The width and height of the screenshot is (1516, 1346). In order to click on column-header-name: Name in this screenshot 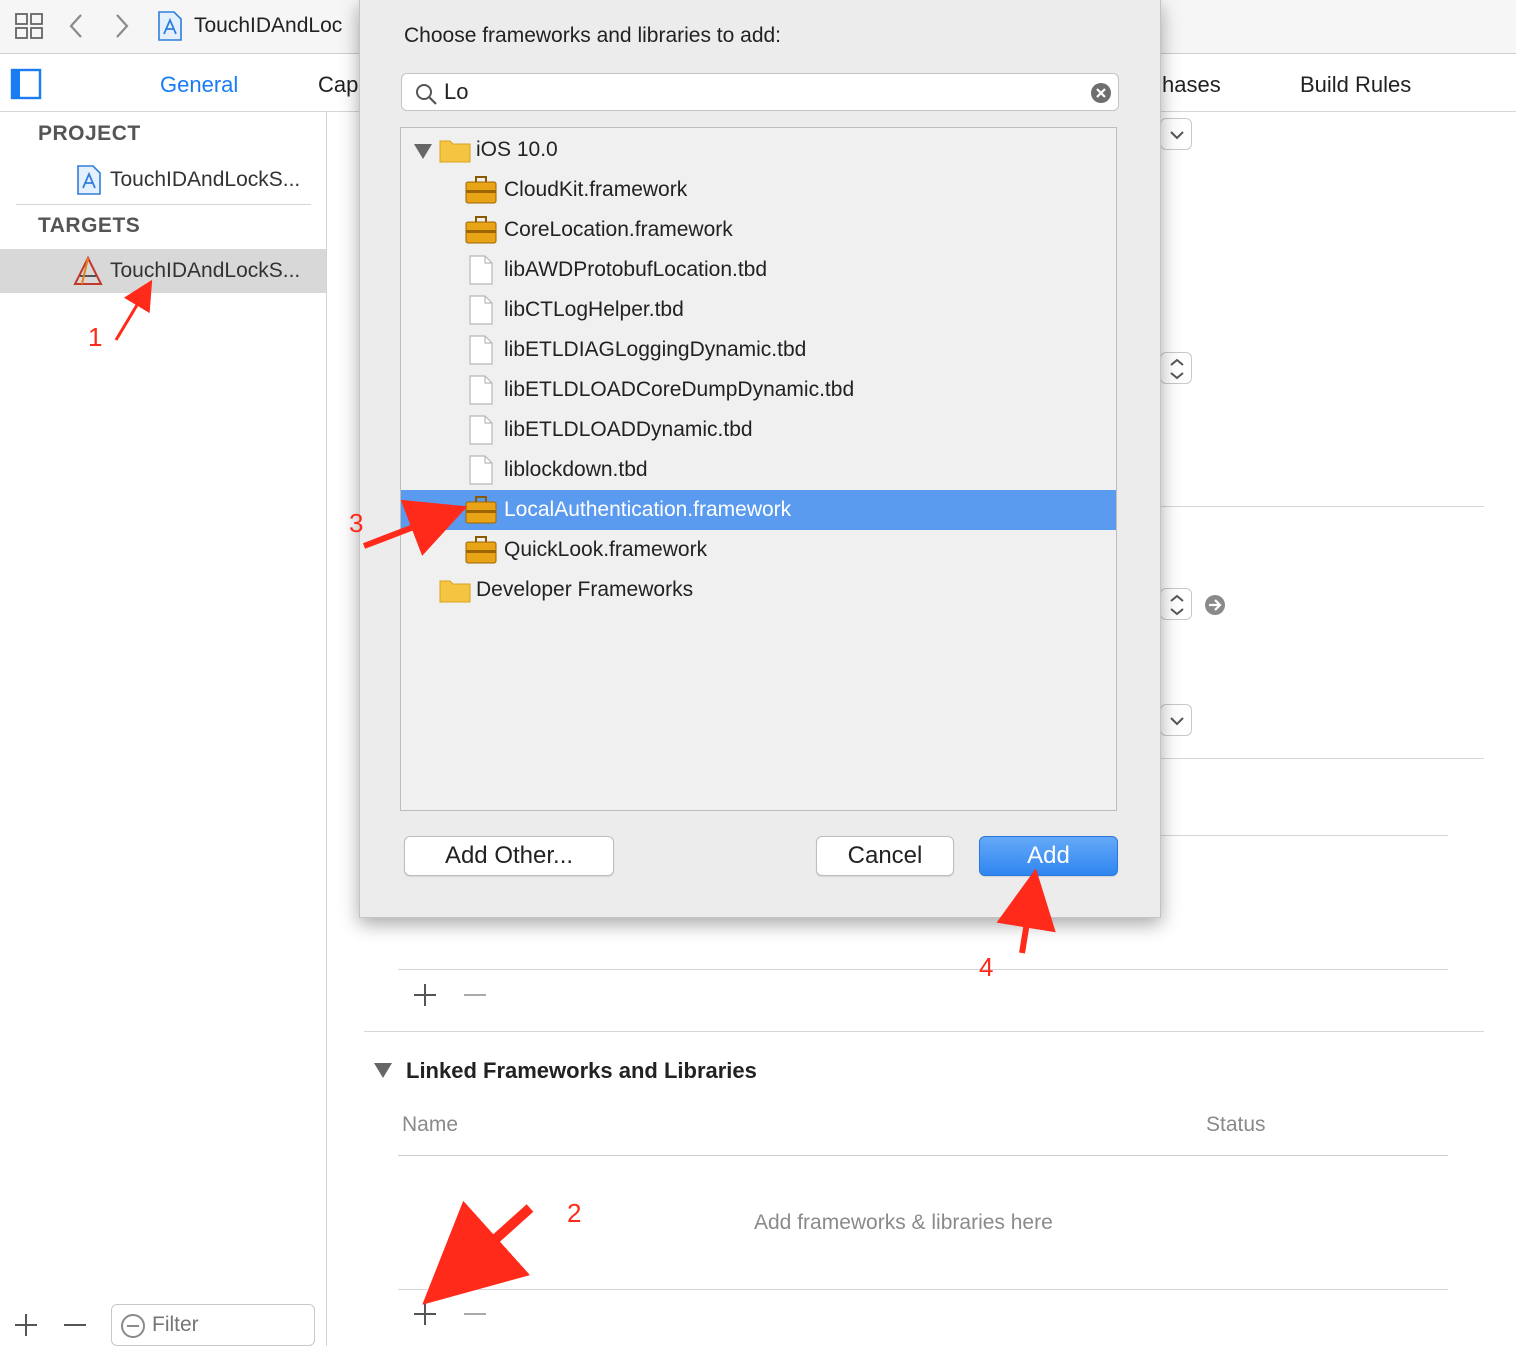, I will do `click(430, 1125)`.